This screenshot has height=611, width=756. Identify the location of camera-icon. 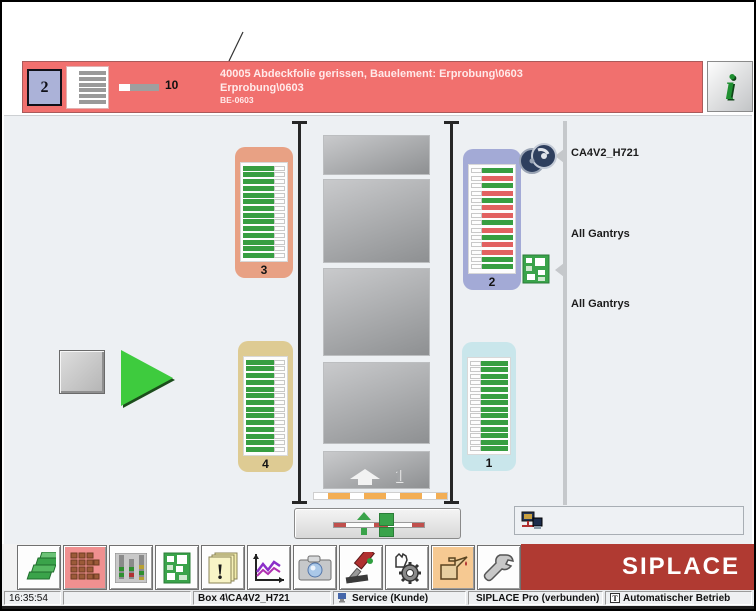
(315, 567).